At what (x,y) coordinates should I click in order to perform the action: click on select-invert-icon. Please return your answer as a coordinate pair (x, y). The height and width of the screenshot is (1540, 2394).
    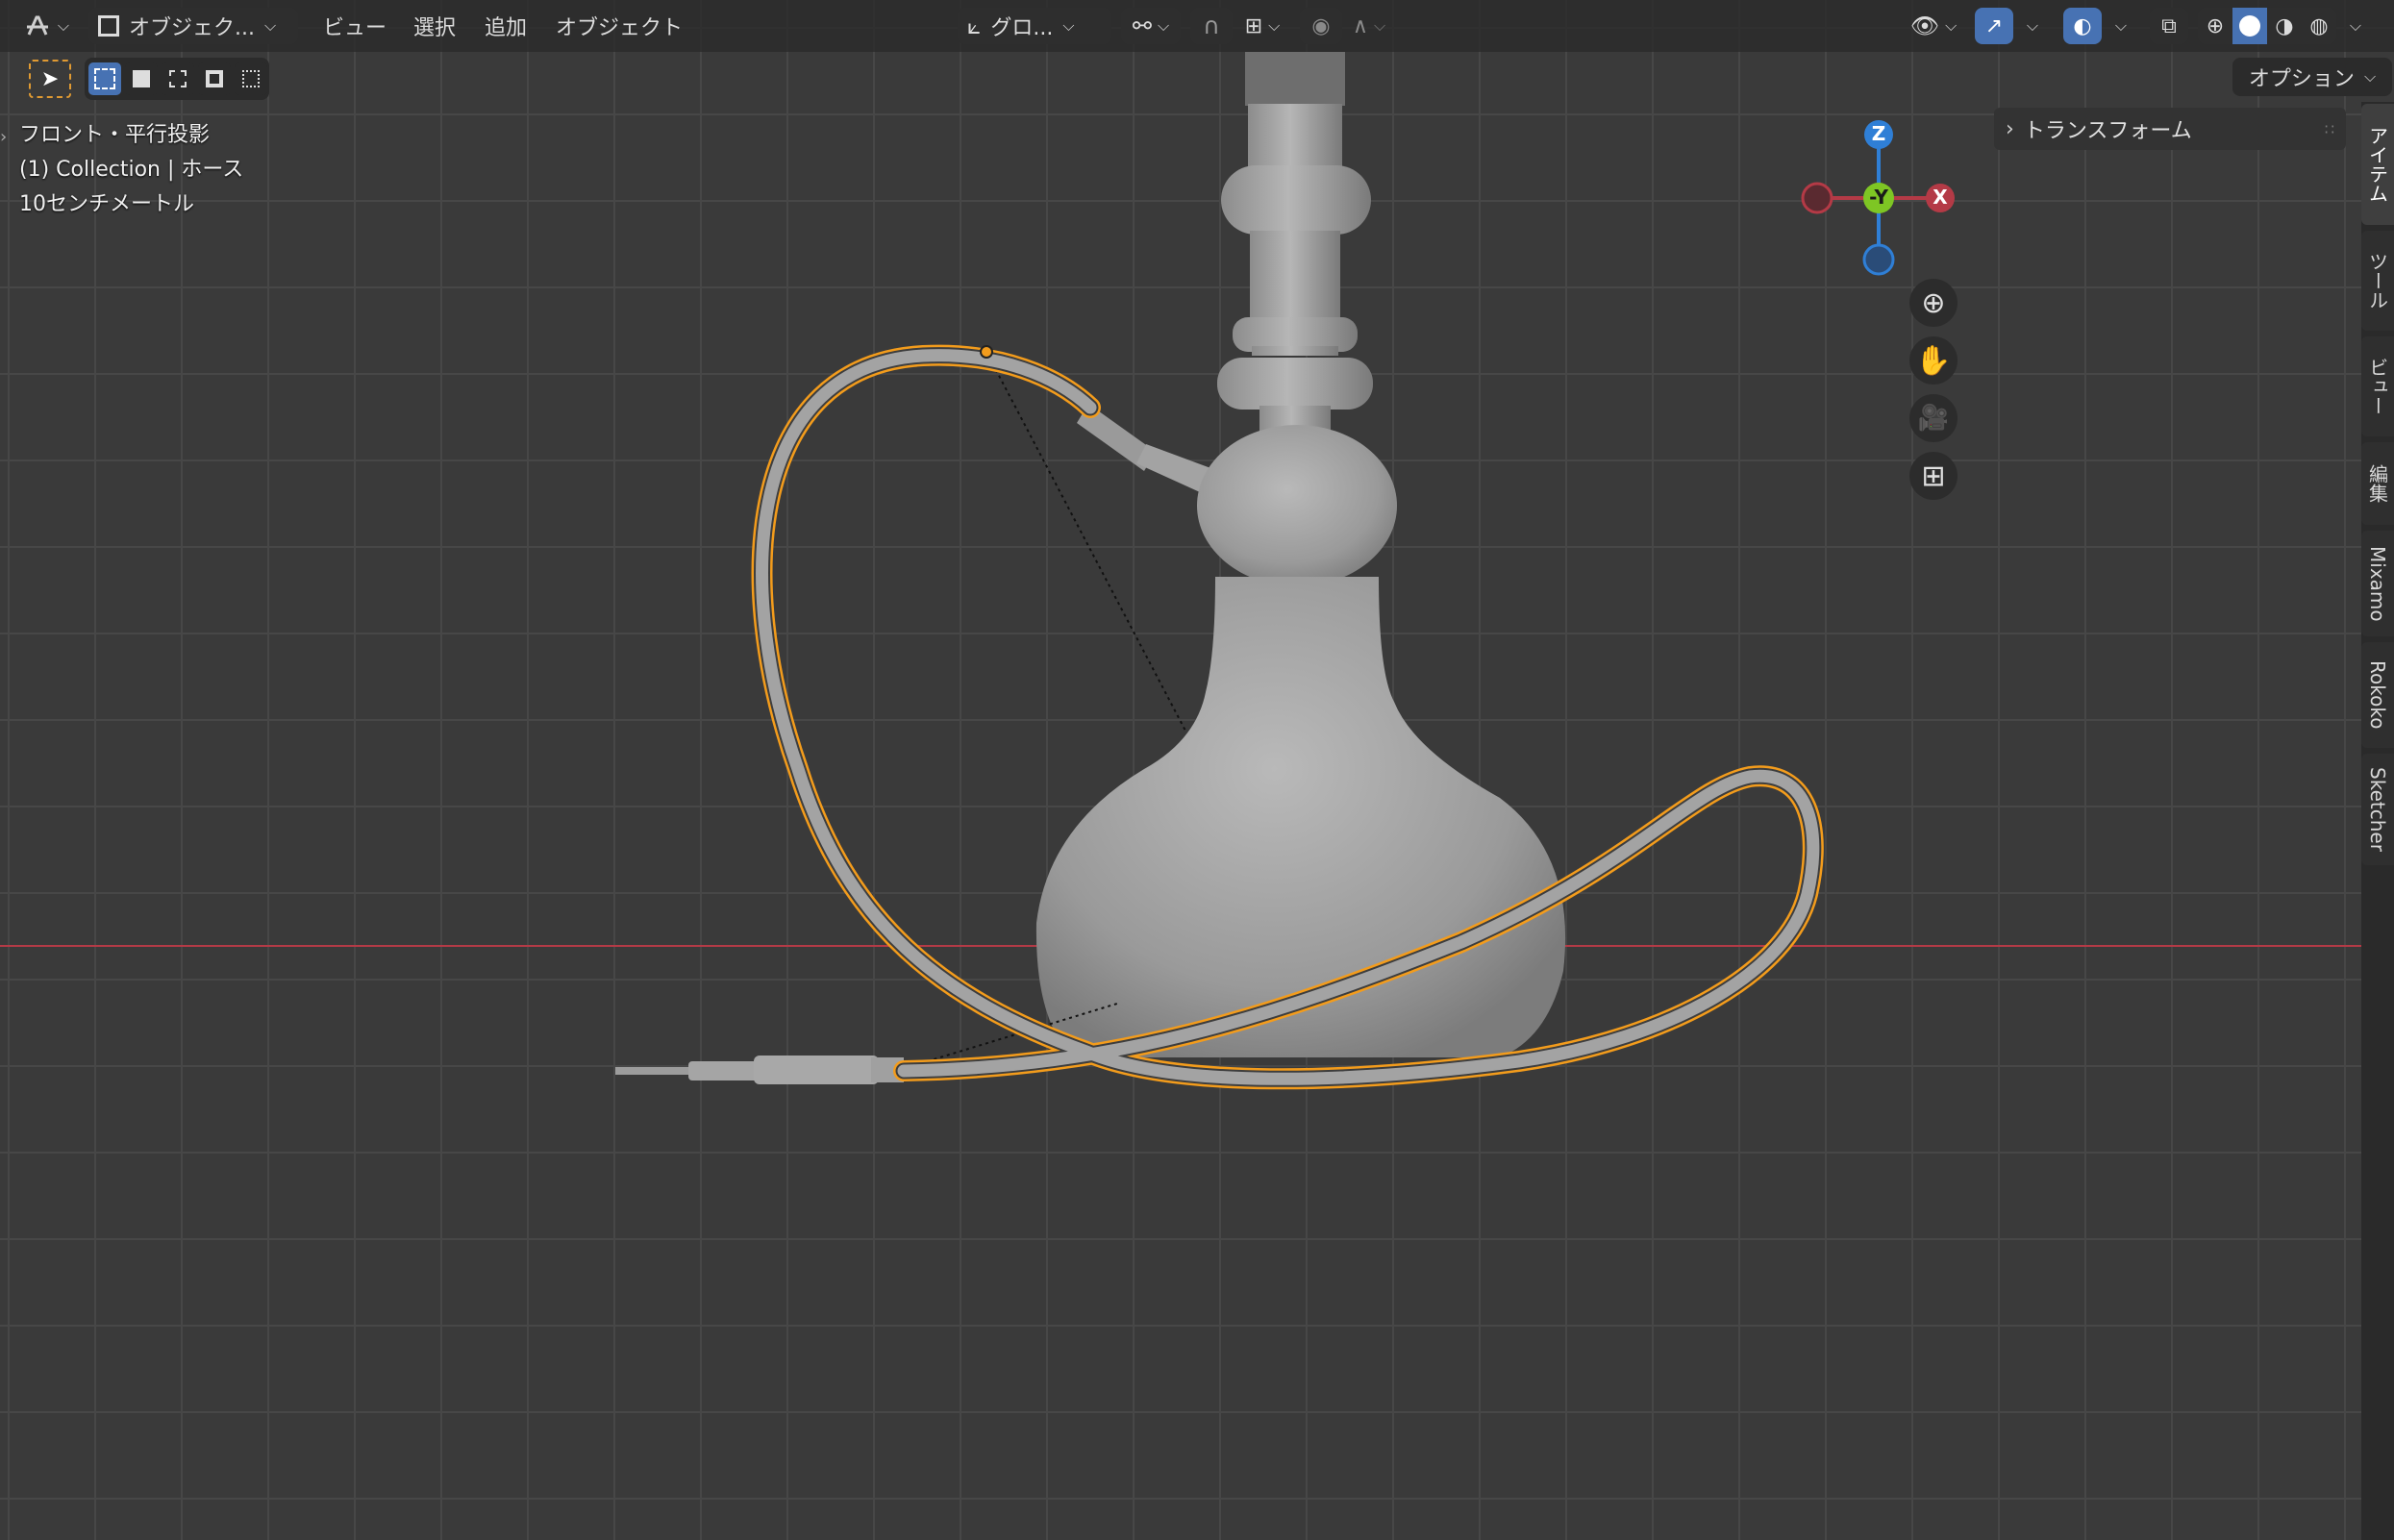
    Looking at the image, I should click on (214, 78).